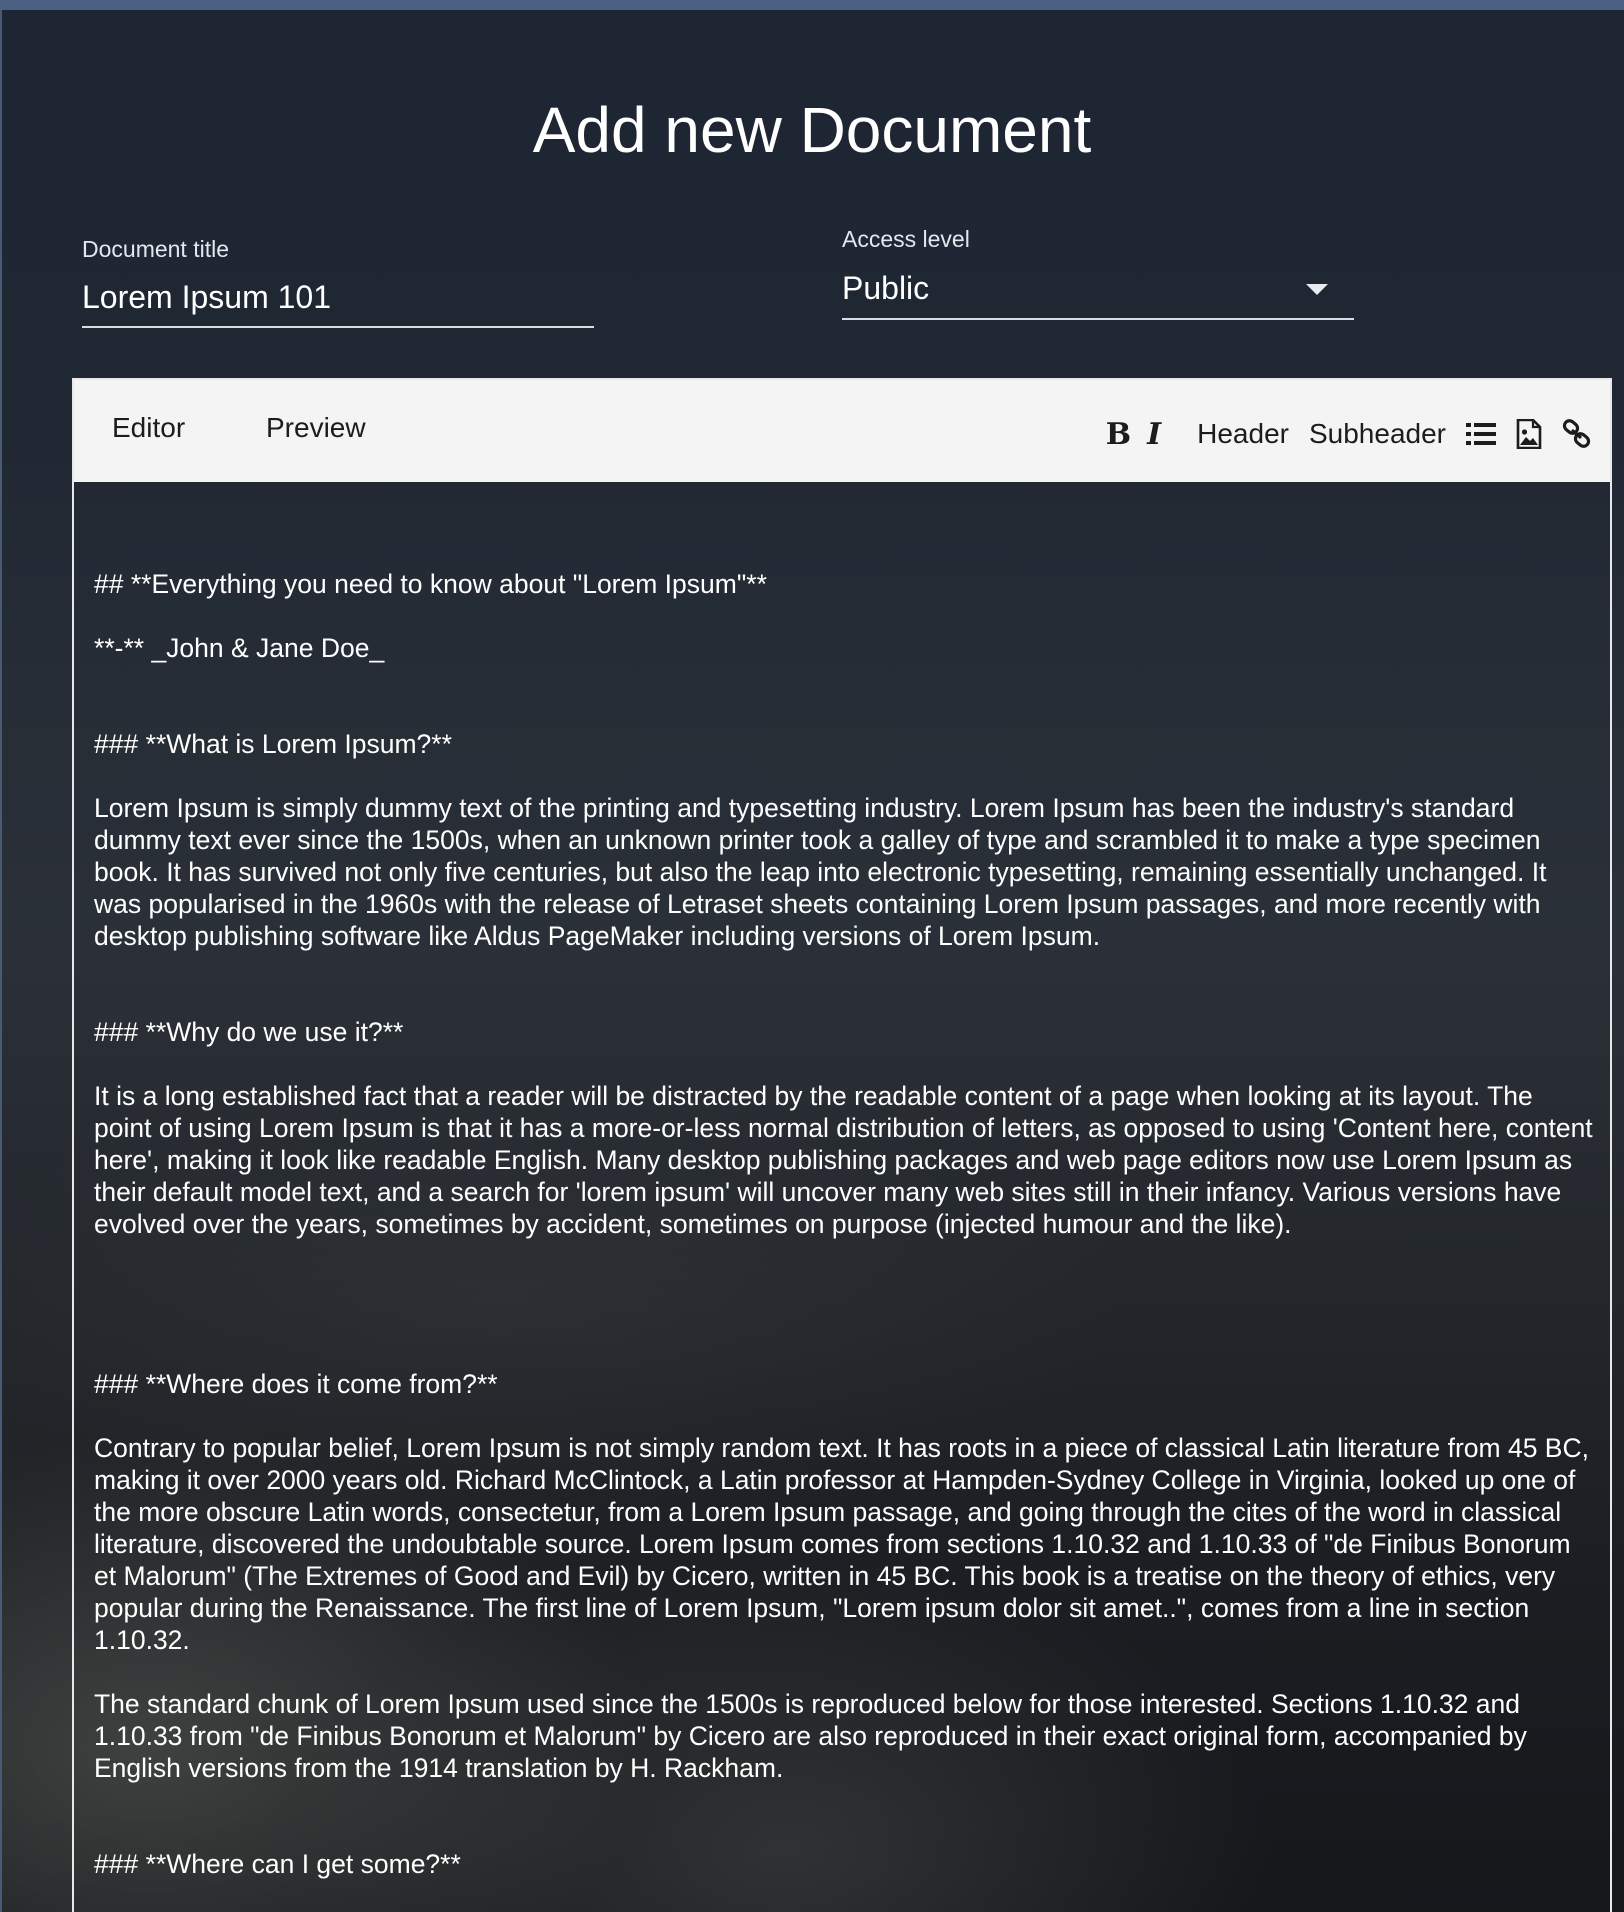 Image resolution: width=1624 pixels, height=1912 pixels. I want to click on markdown-subheading: ### **Where does it come from?**, so click(296, 1384).